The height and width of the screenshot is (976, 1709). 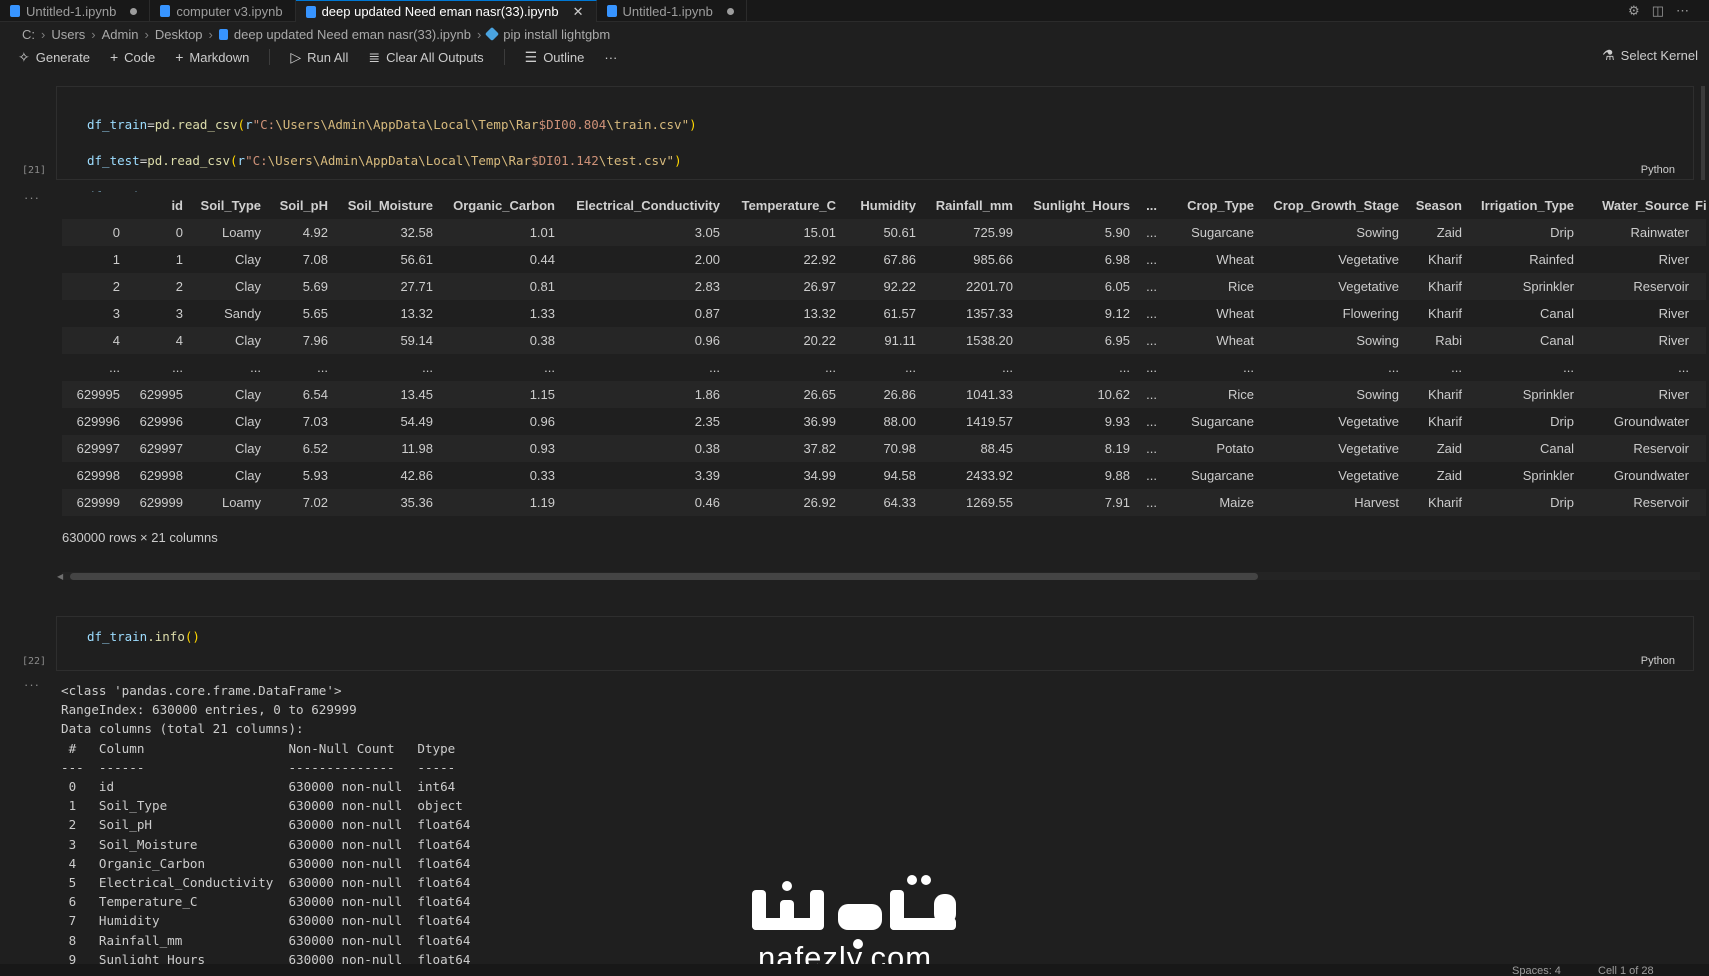 I want to click on generate-button: ✧ Generate, so click(x=54, y=57).